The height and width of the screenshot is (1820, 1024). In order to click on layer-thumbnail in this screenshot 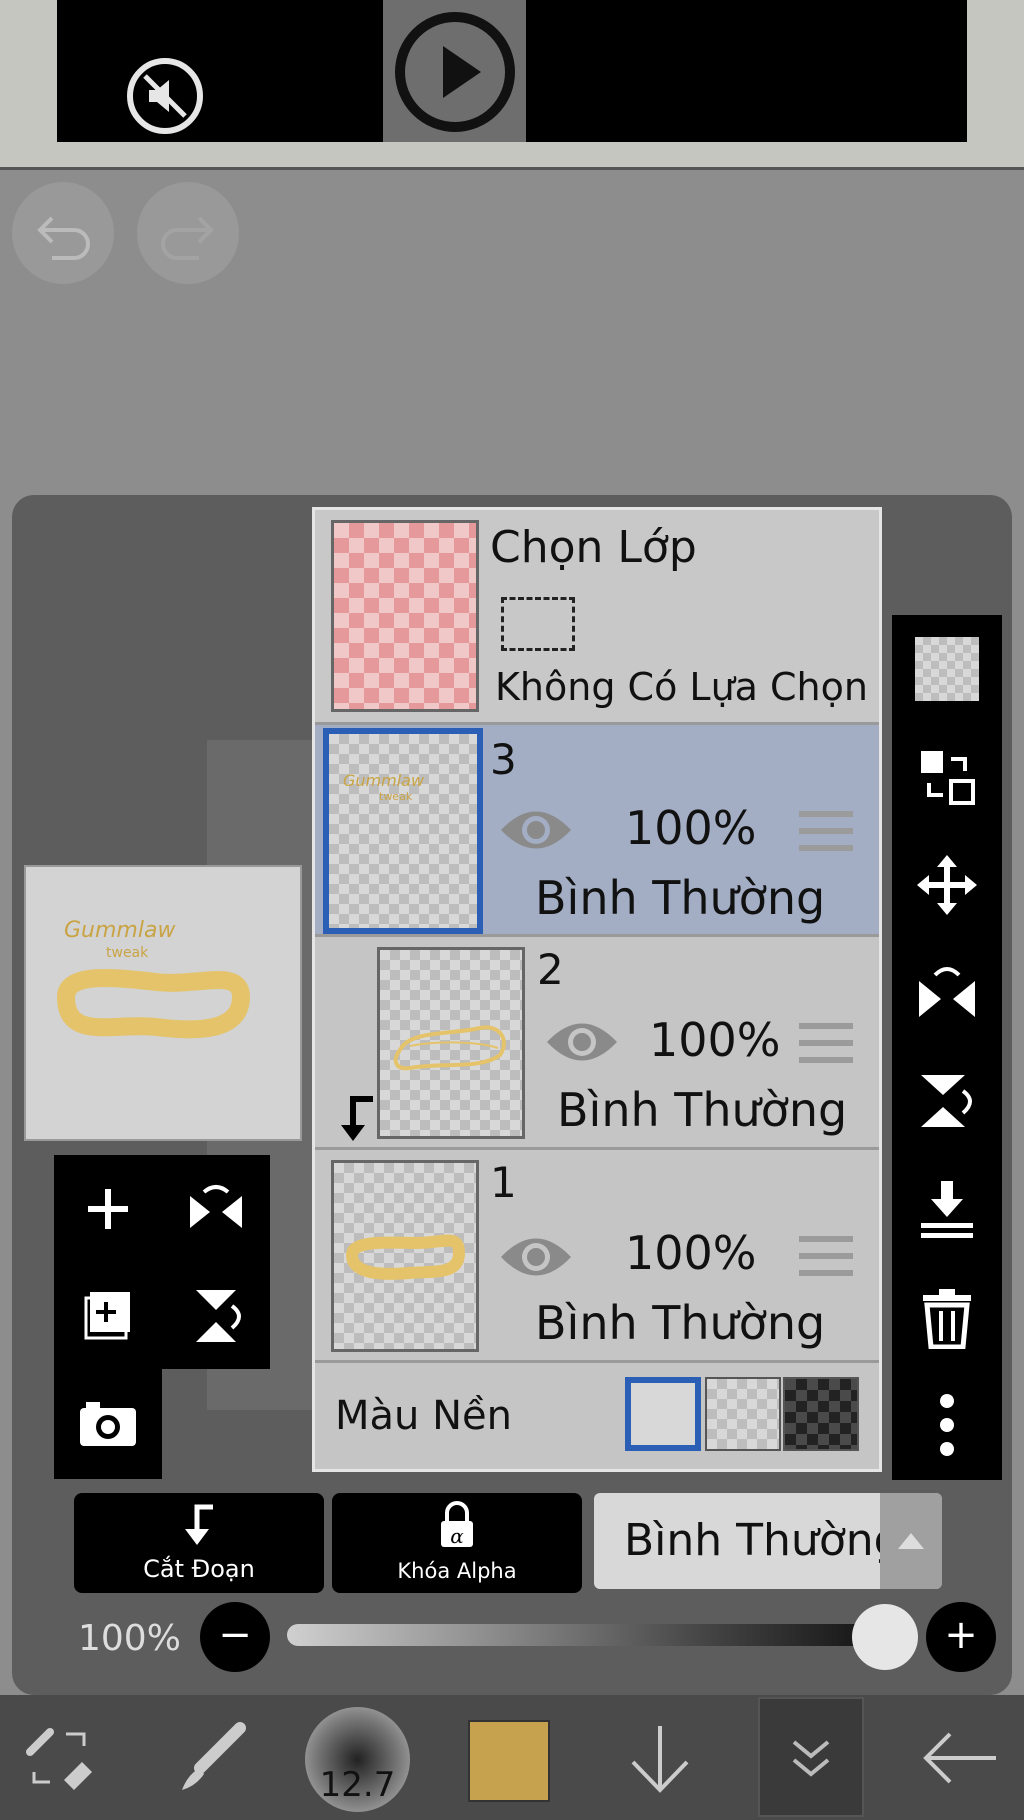, I will do `click(405, 1256)`.